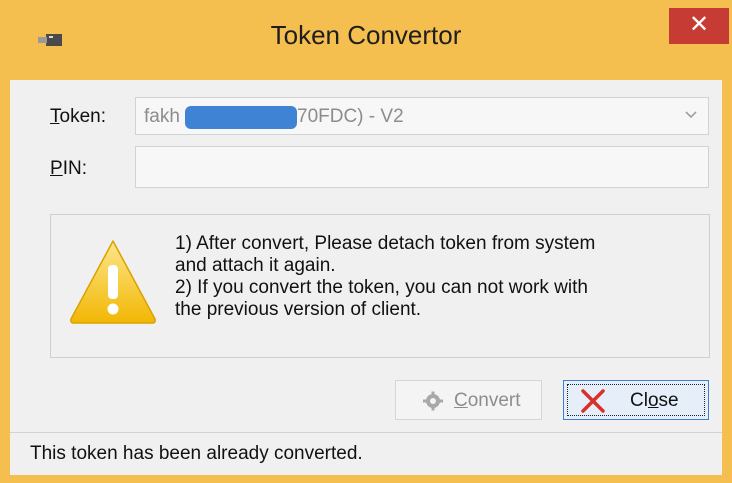  Describe the element at coordinates (78, 116) in the screenshot. I see `token-label: Token:` at that location.